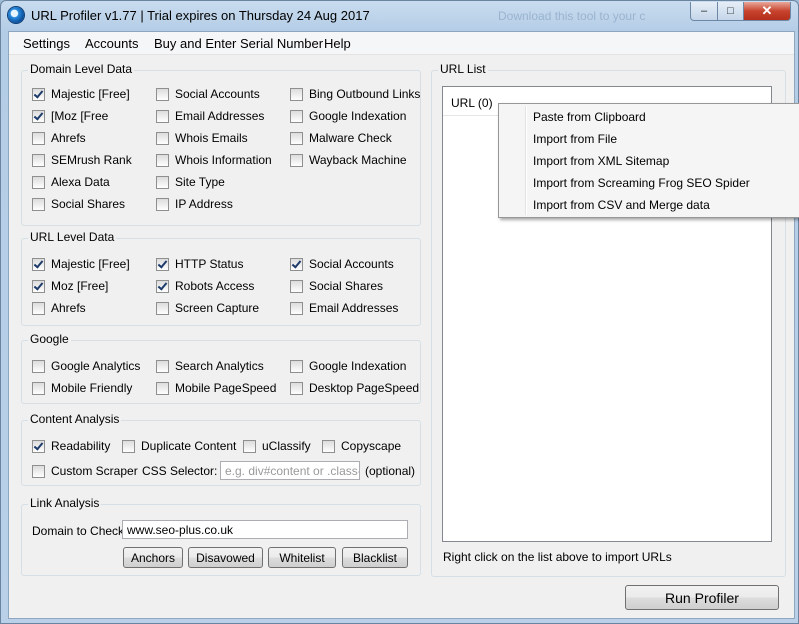  What do you see at coordinates (78, 204) in the screenshot?
I see `domain-social-shares-checkbox: Social Shares` at bounding box center [78, 204].